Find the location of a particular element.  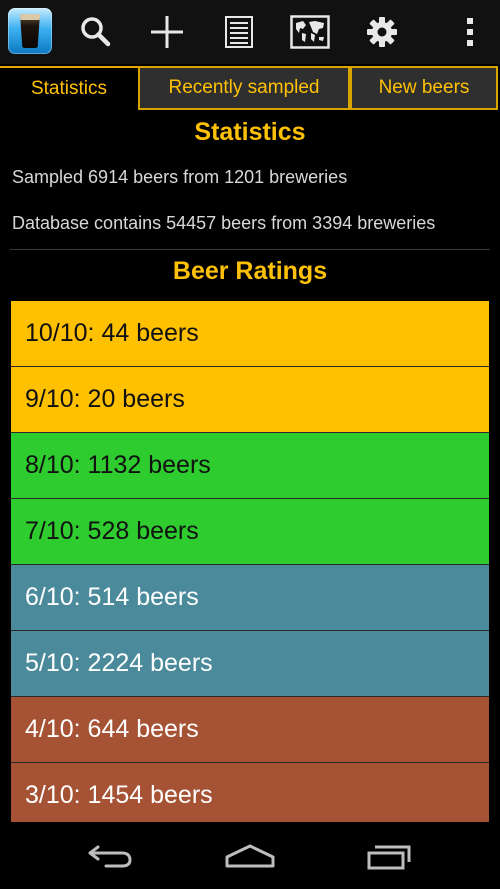

add-button is located at coordinates (167, 32).